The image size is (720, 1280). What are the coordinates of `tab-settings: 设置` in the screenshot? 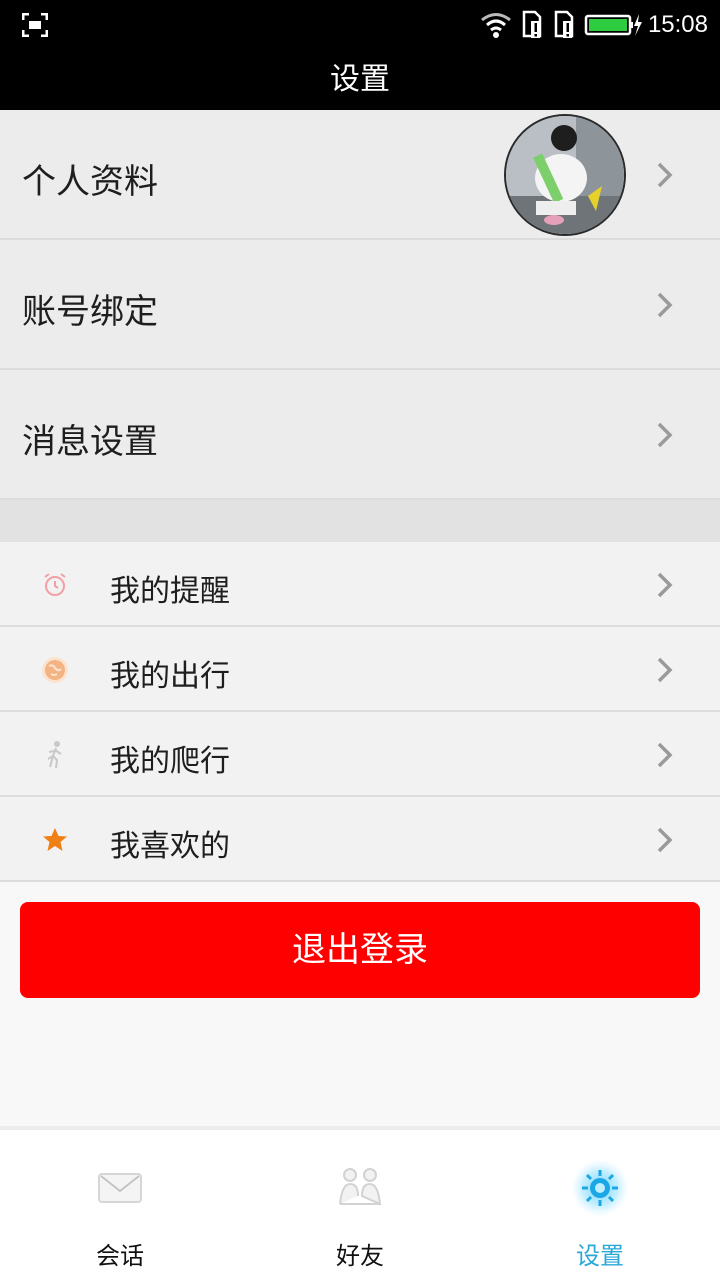 It's located at (600, 1205).